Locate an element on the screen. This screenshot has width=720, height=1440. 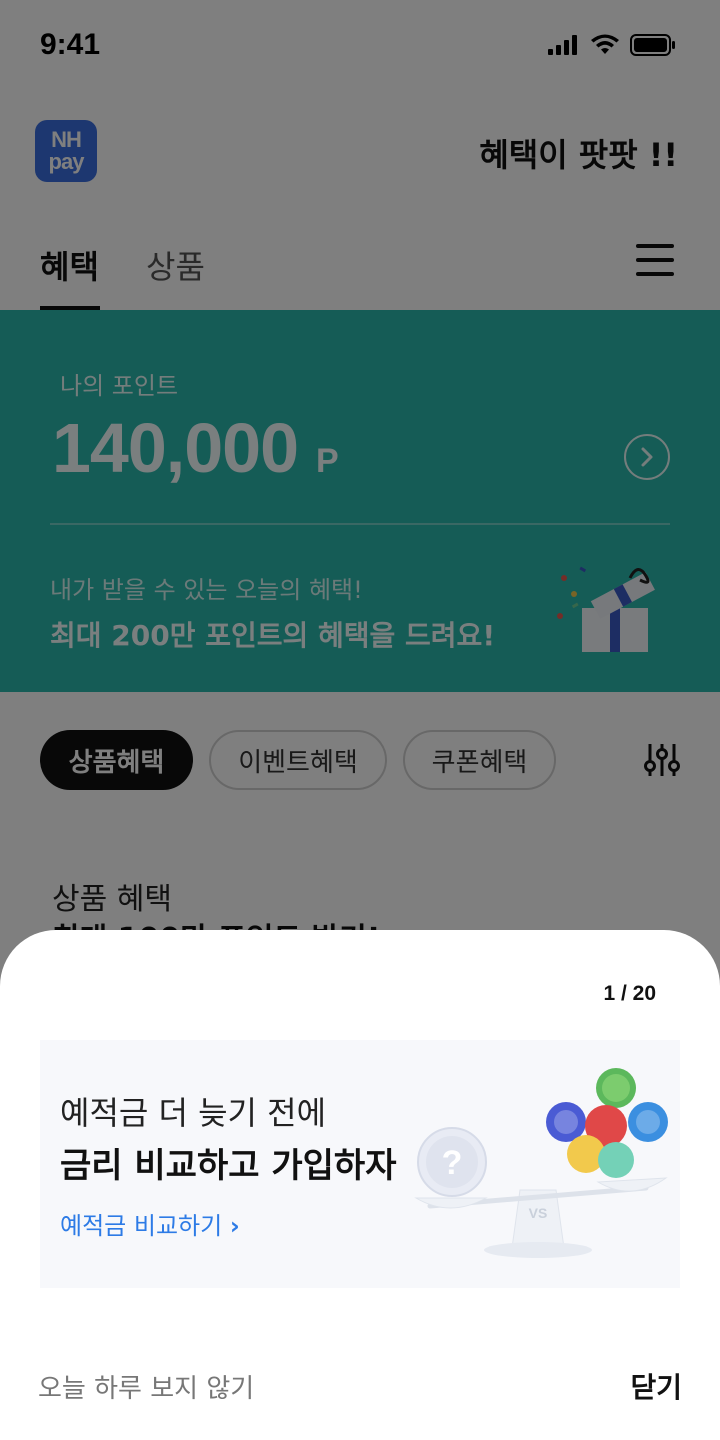
banner-headline-2: 금리 비교하고 가입하자 is located at coordinates (228, 1166).